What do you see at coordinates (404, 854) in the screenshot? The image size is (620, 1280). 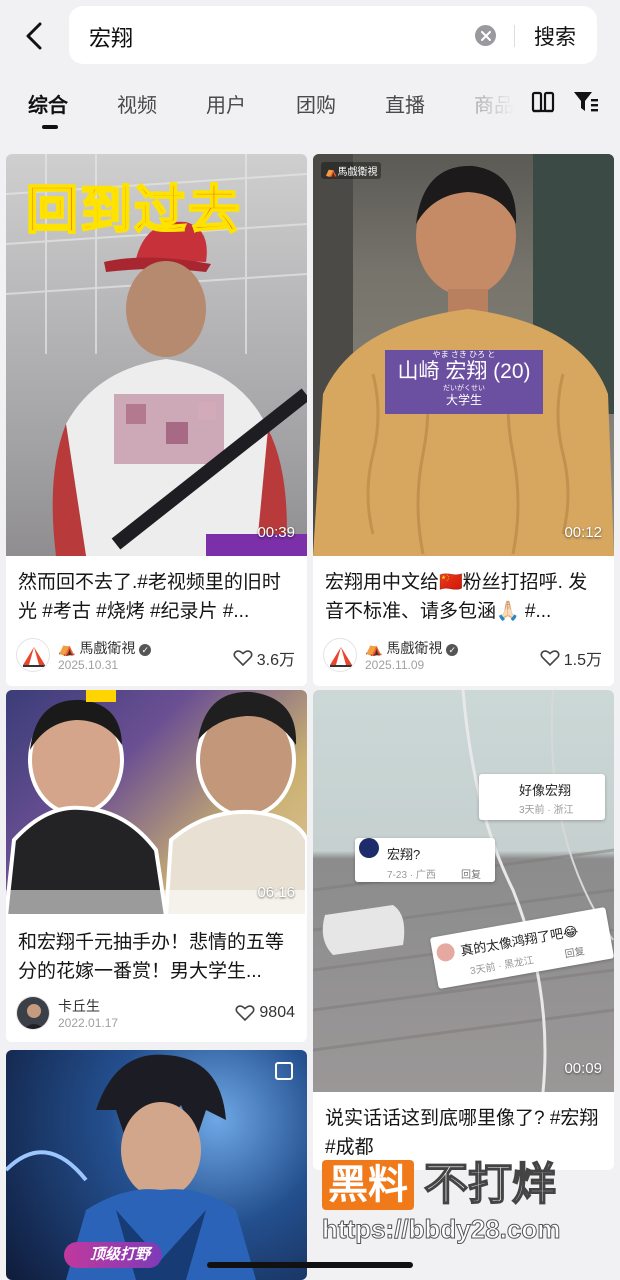 I see `comment-text: 宏翔?` at bounding box center [404, 854].